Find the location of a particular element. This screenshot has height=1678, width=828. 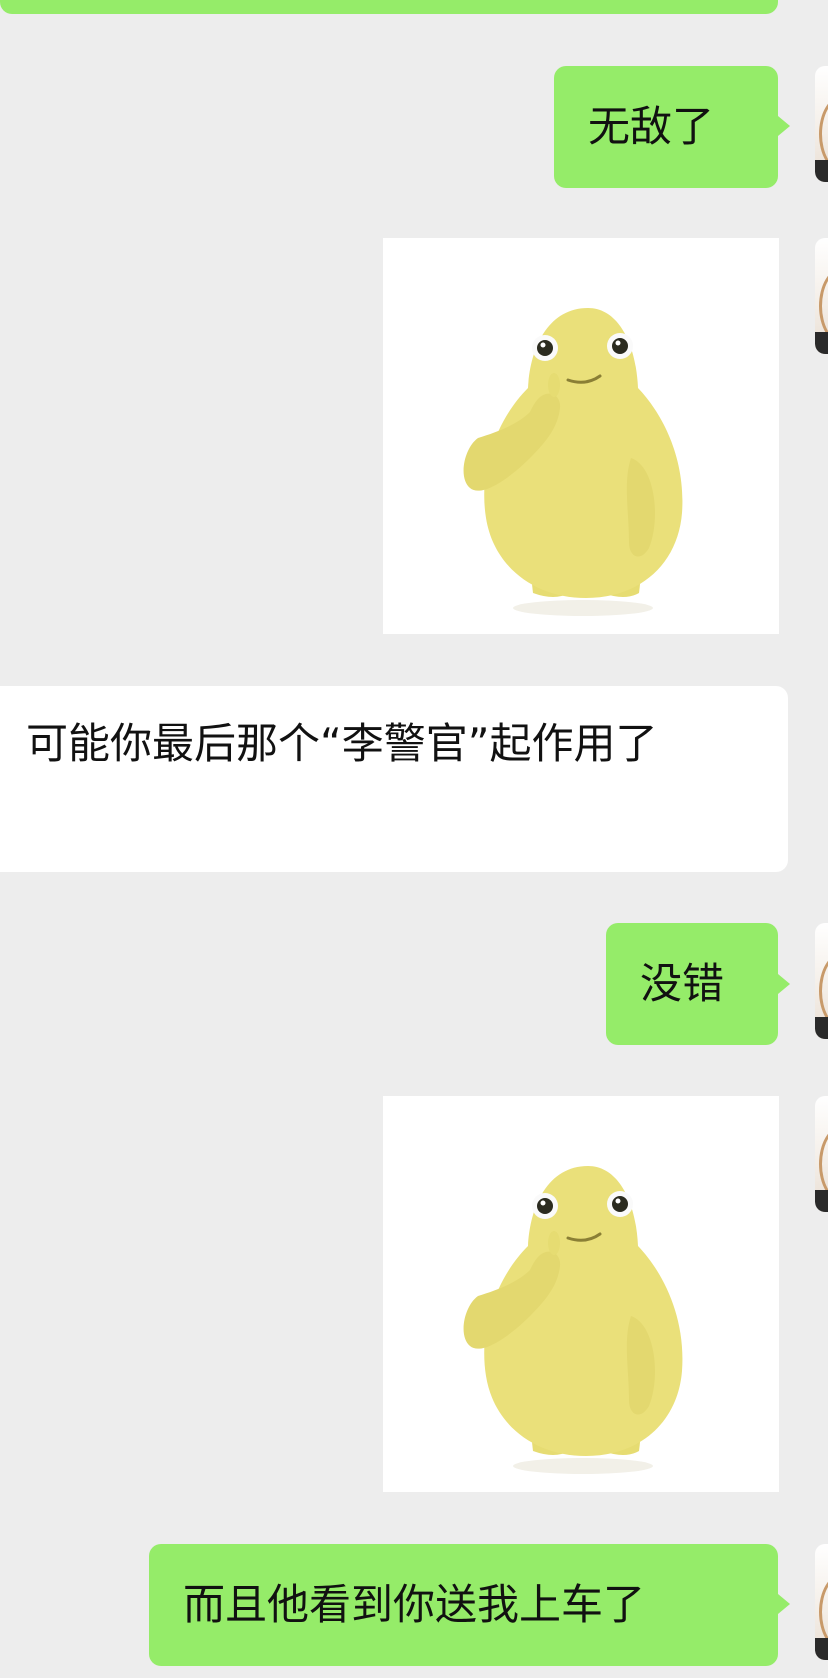

message-bubble-outgoing: 而且他看到你送我上车了 is located at coordinates (463, 1605).